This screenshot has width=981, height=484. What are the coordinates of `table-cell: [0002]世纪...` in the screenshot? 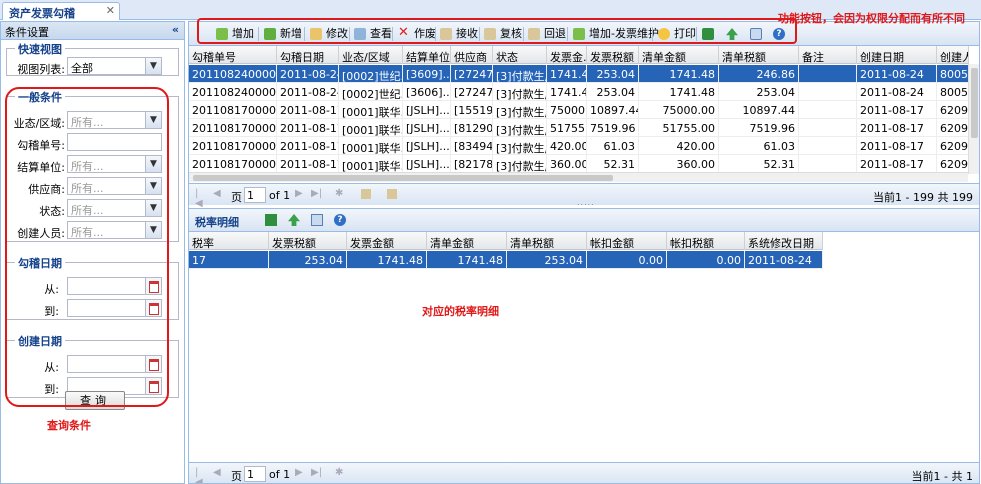 It's located at (371, 74).